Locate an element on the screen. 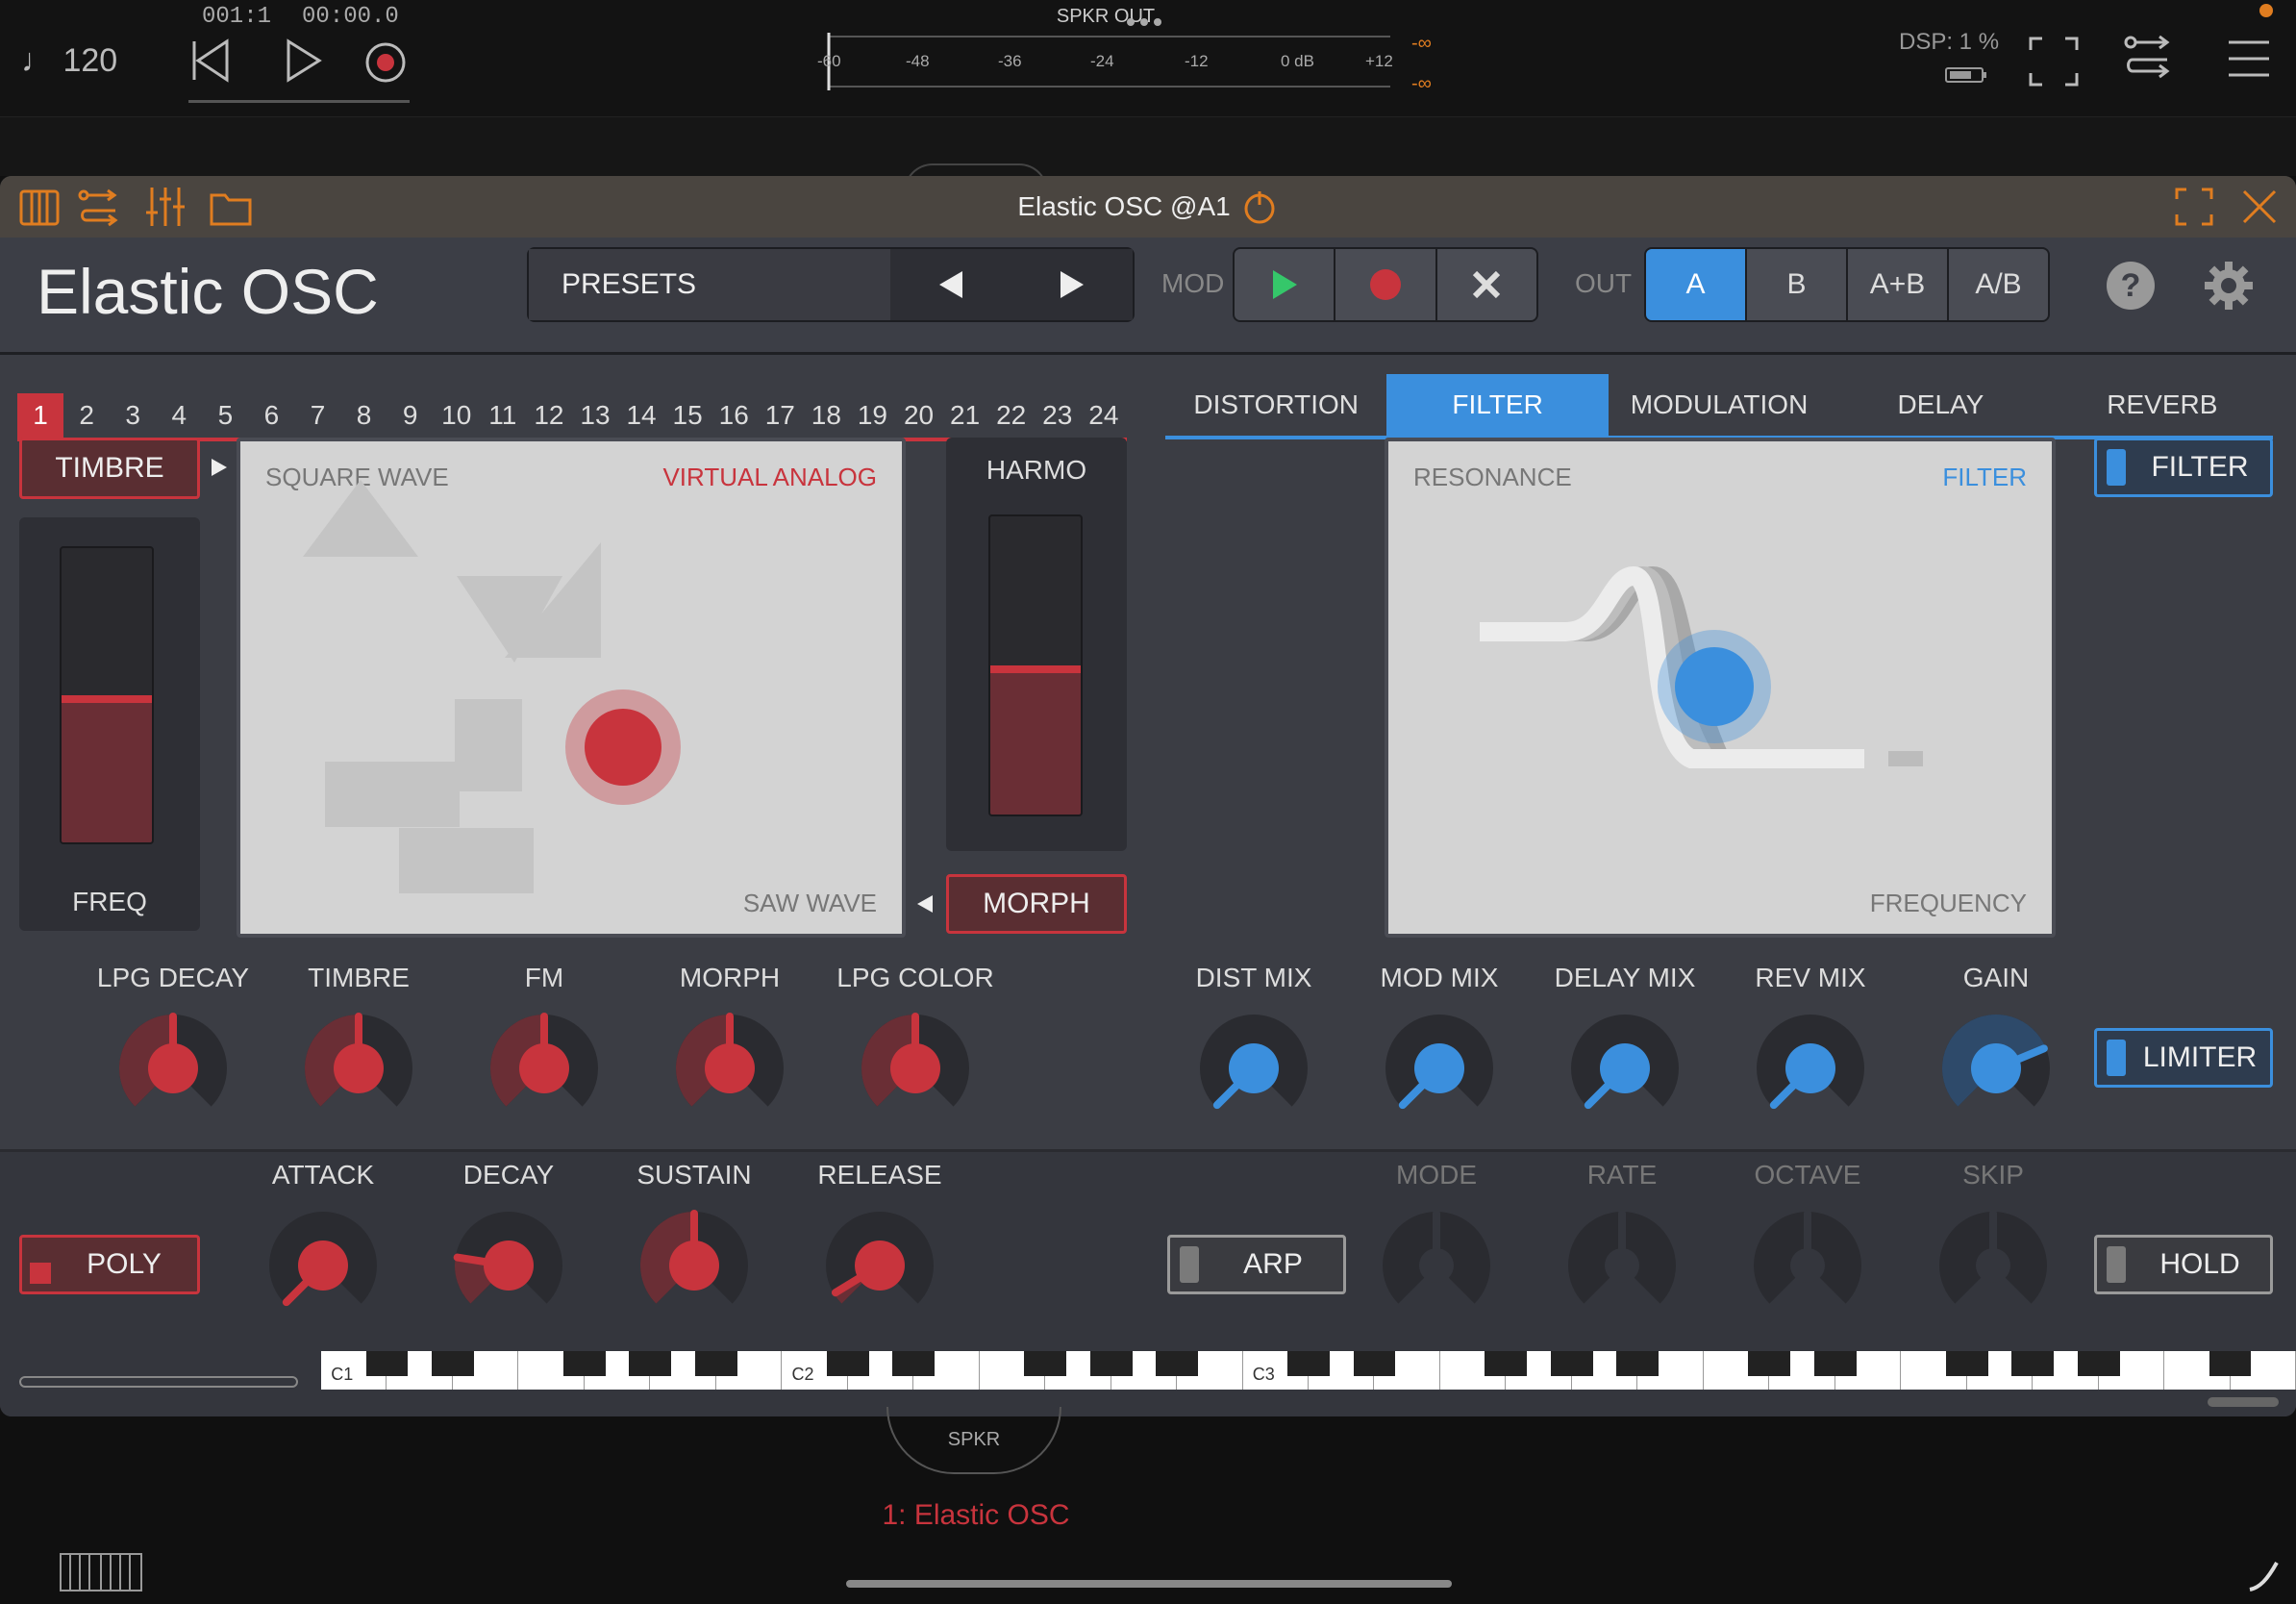 The height and width of the screenshot is (1604, 2296). timbre-button: TIMBRE is located at coordinates (109, 468).